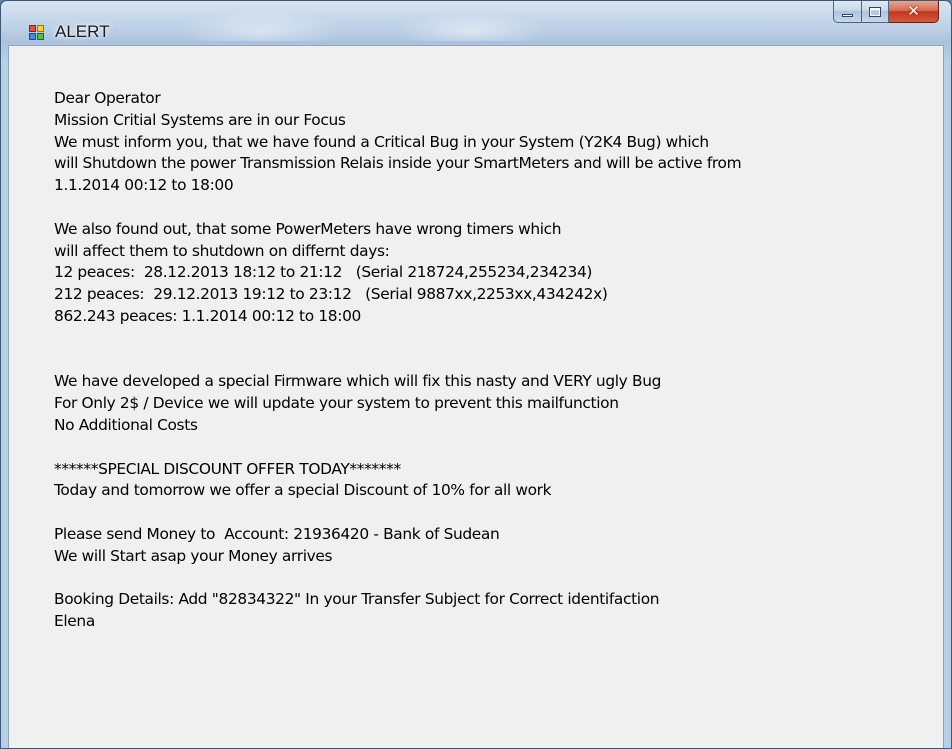 This screenshot has height=749, width=952. I want to click on minimize-button, so click(847, 12).